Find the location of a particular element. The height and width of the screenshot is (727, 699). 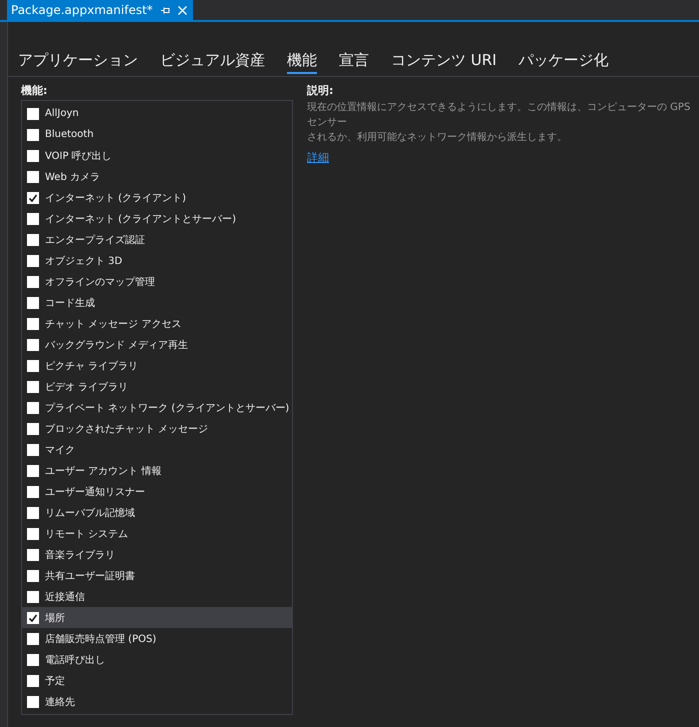

capability-item: バックグラウンド メディア再生 is located at coordinates (157, 344).